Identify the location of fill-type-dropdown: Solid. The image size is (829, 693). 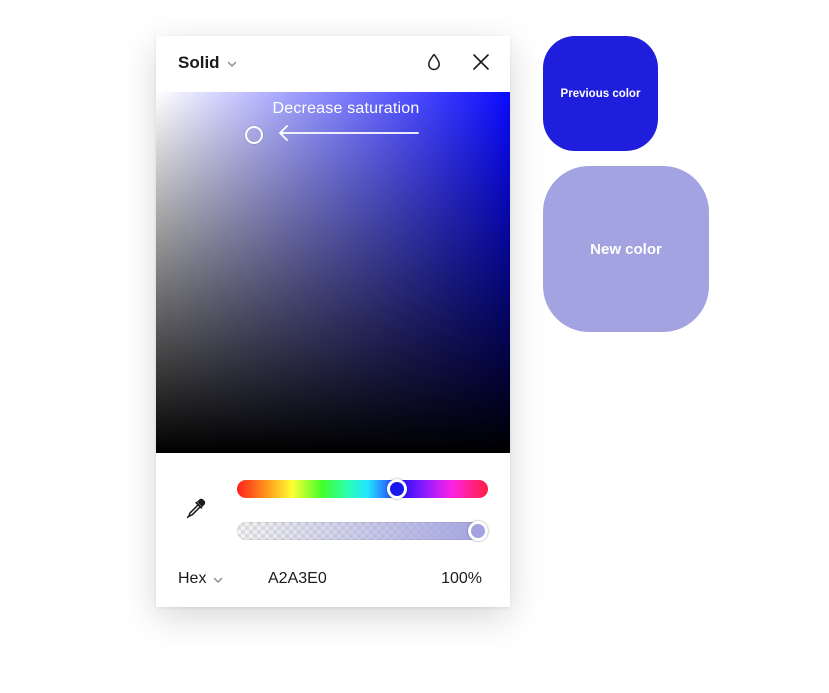
(208, 63).